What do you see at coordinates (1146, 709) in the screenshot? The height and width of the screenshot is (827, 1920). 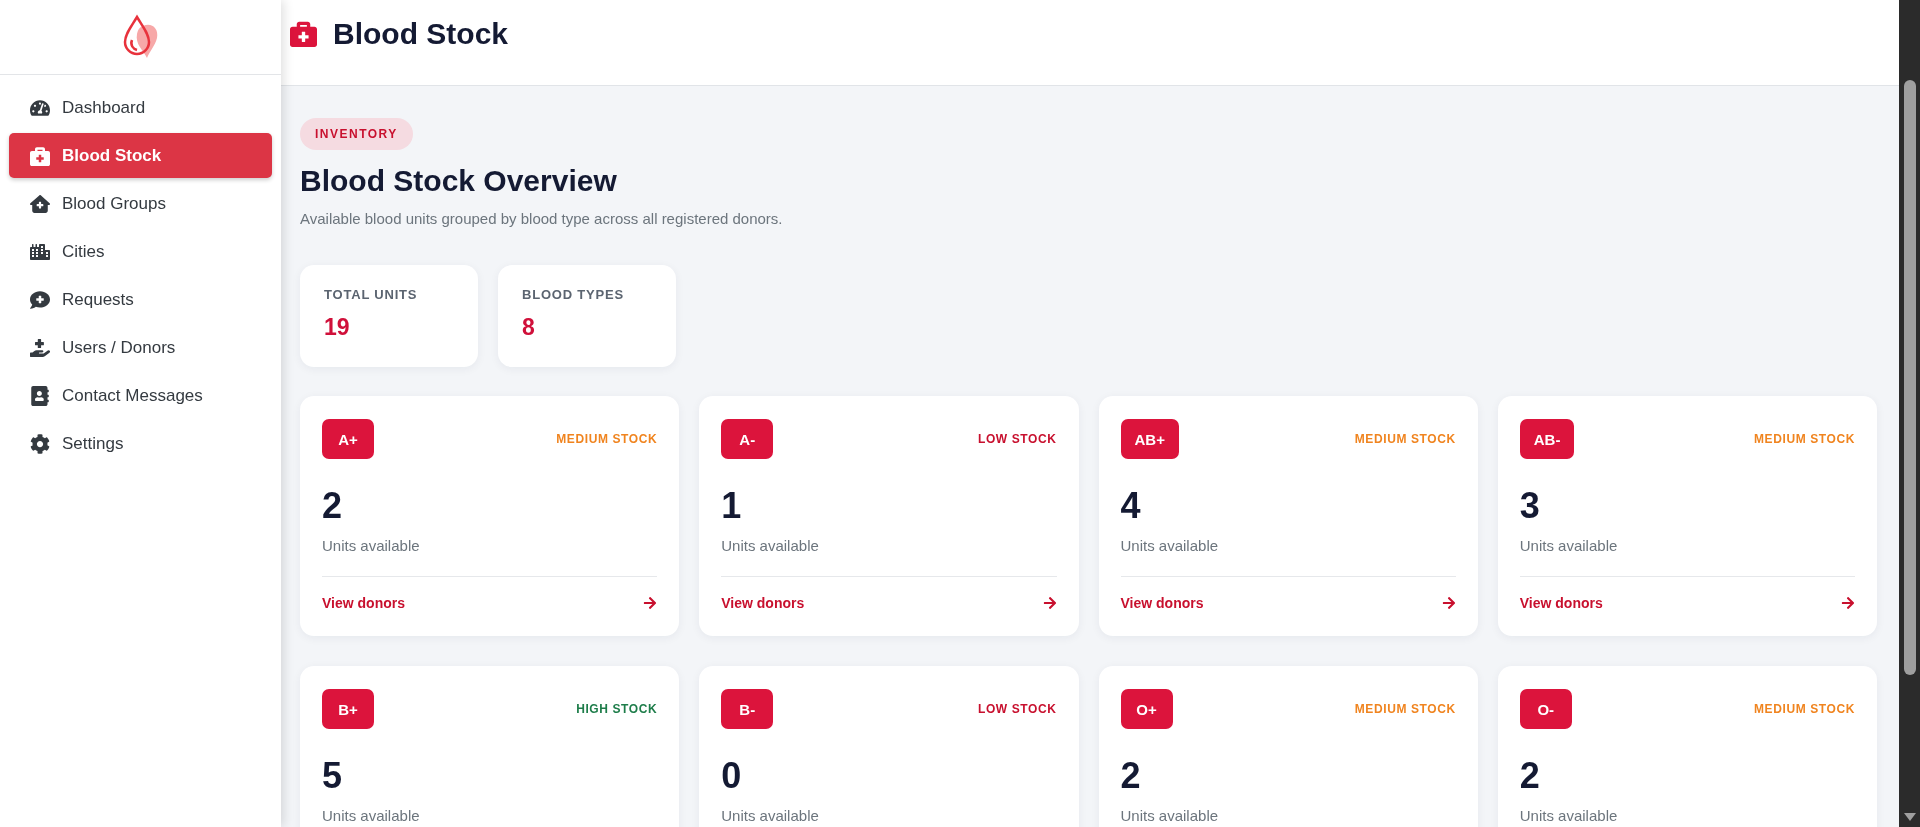 I see `blood-group-badge: O+` at bounding box center [1146, 709].